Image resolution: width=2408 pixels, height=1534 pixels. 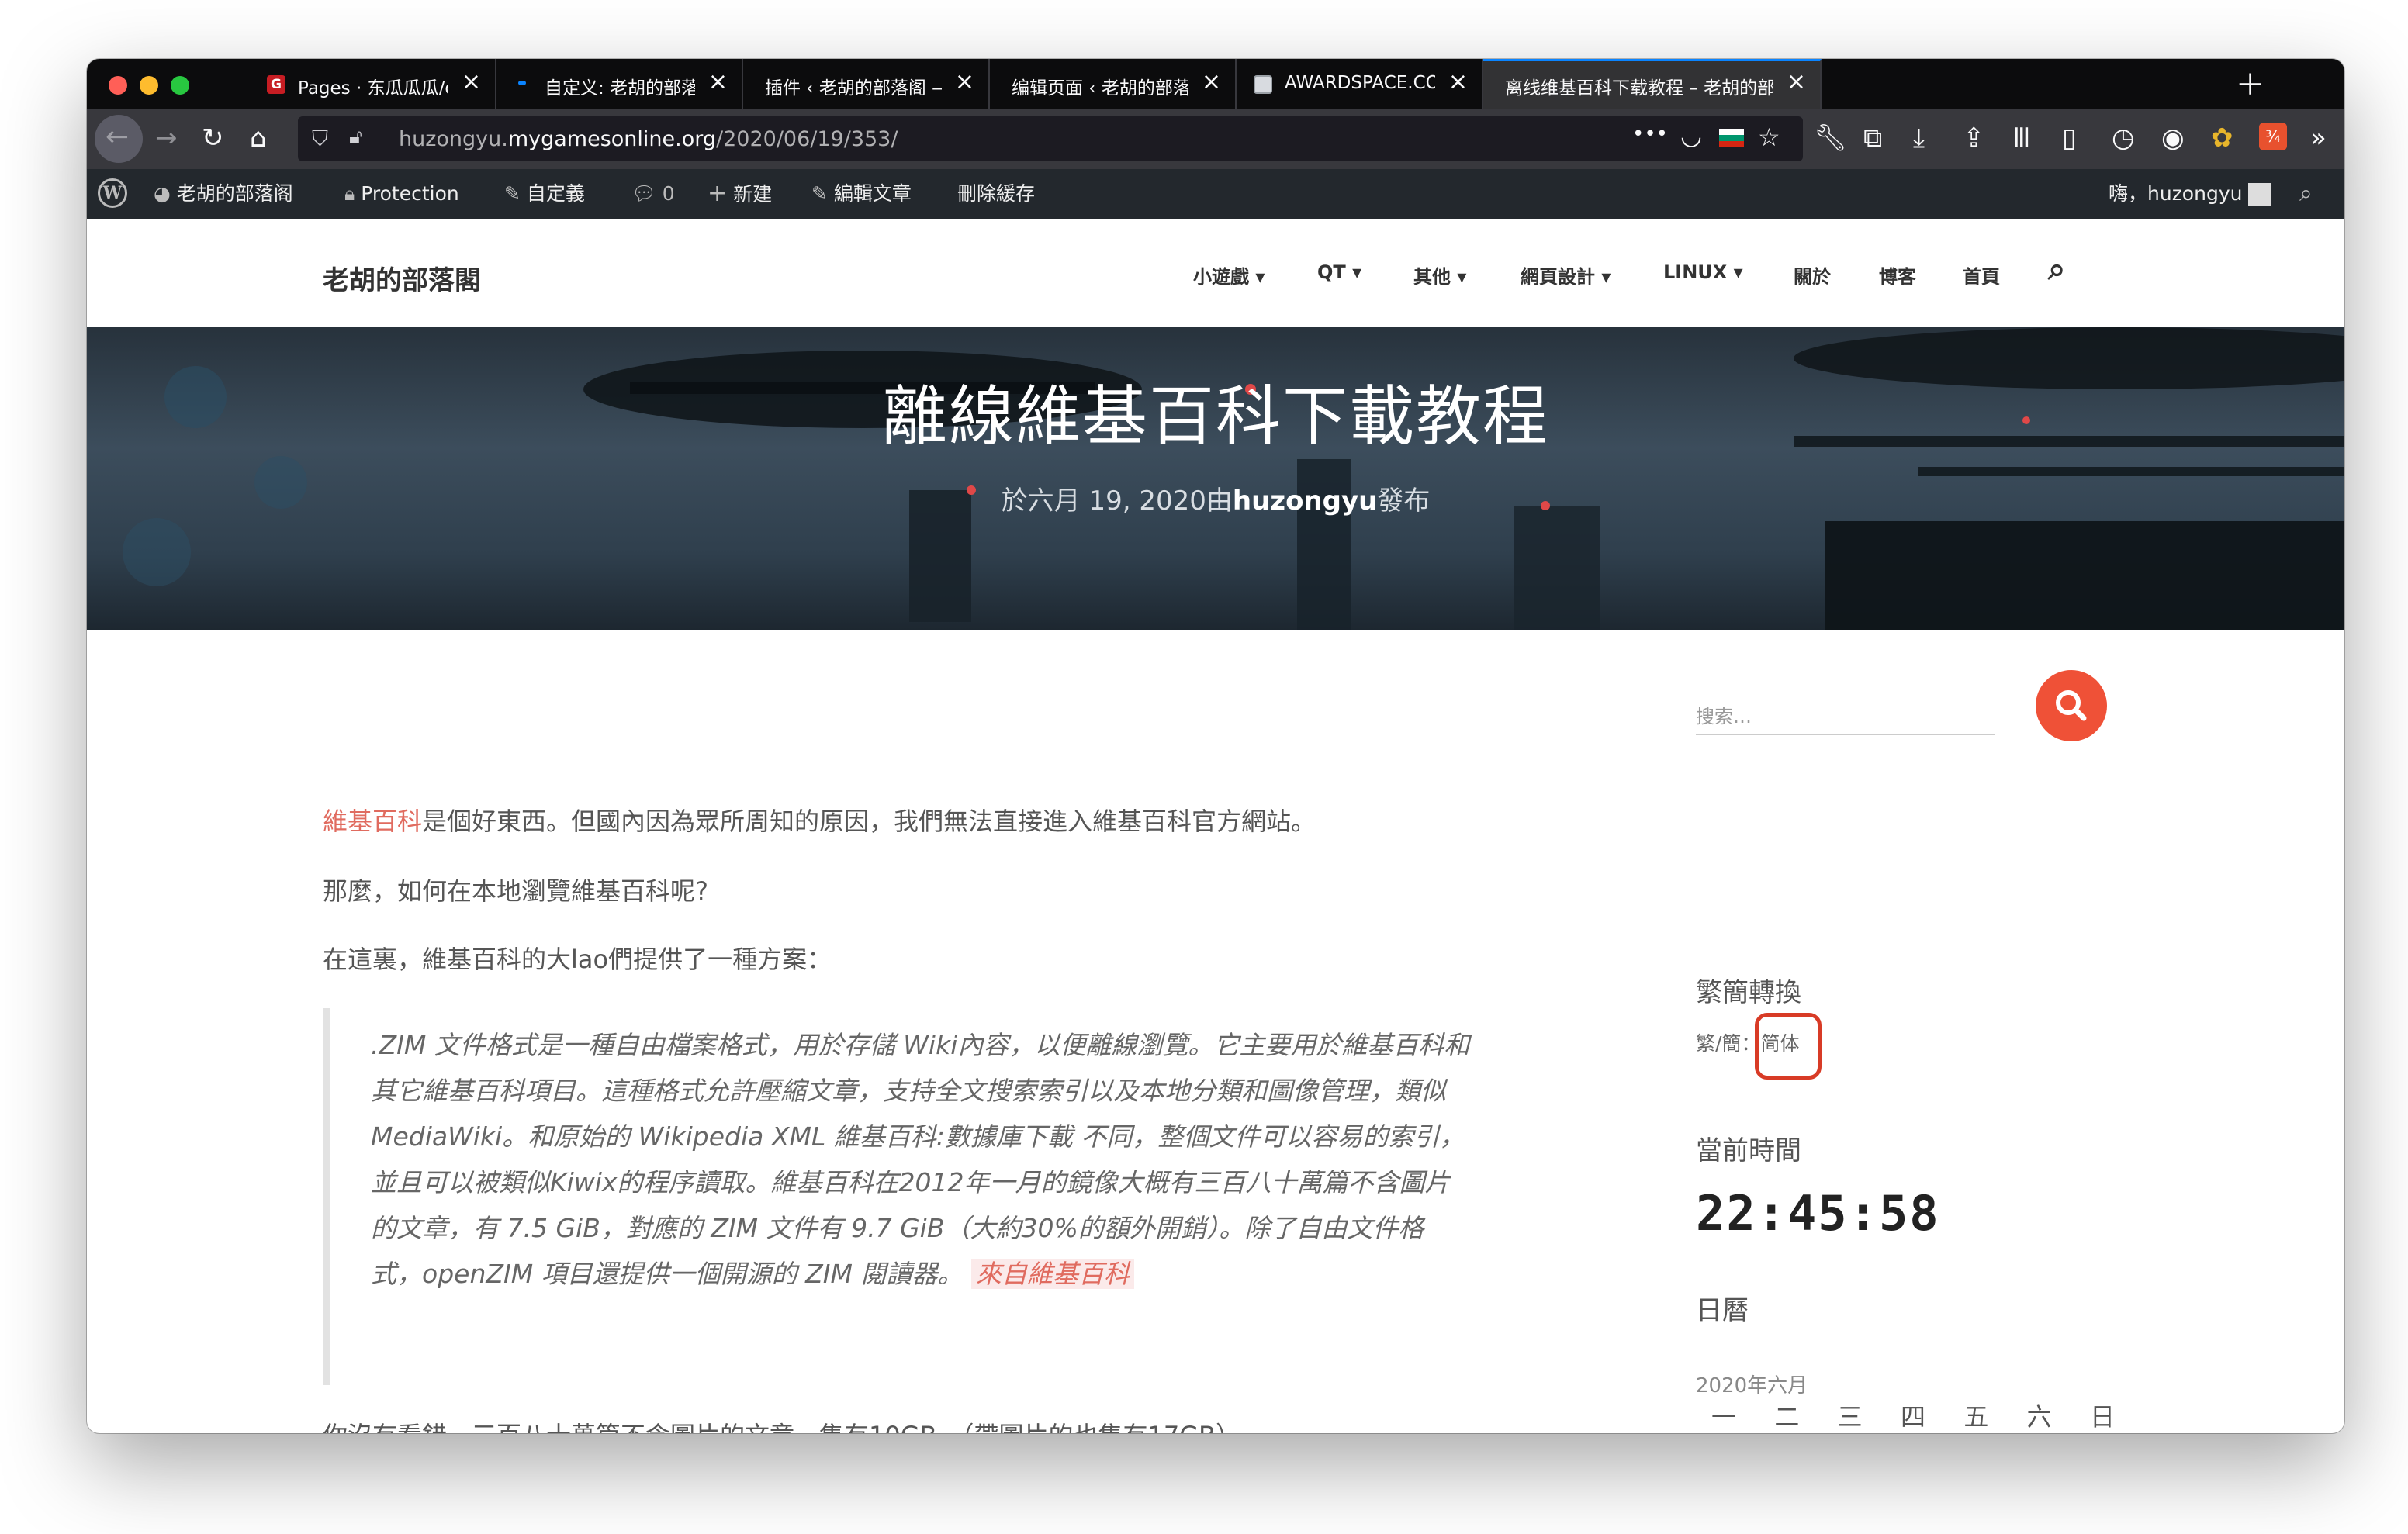 What do you see at coordinates (118, 85) in the screenshot?
I see `close-window-button` at bounding box center [118, 85].